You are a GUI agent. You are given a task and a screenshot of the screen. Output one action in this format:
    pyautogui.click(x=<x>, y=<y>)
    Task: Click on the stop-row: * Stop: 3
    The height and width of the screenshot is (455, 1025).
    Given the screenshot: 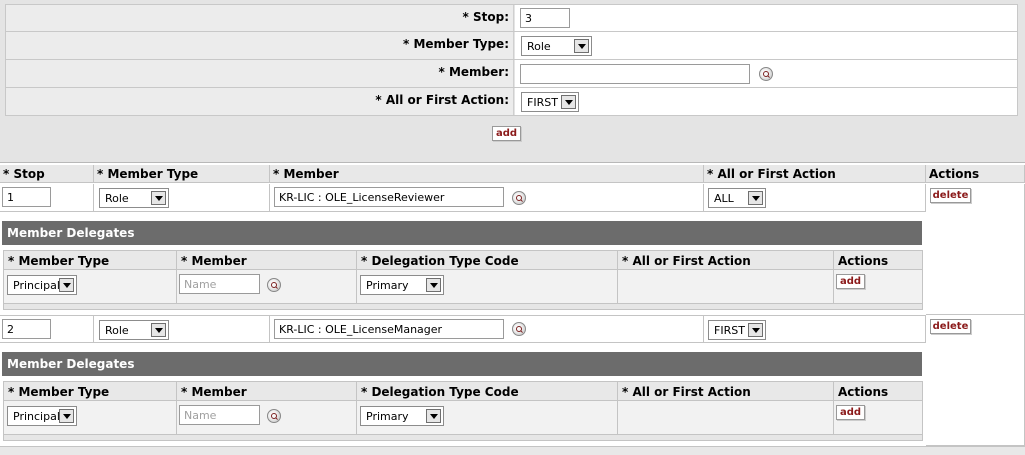 What is the action you would take?
    pyautogui.click(x=511, y=18)
    